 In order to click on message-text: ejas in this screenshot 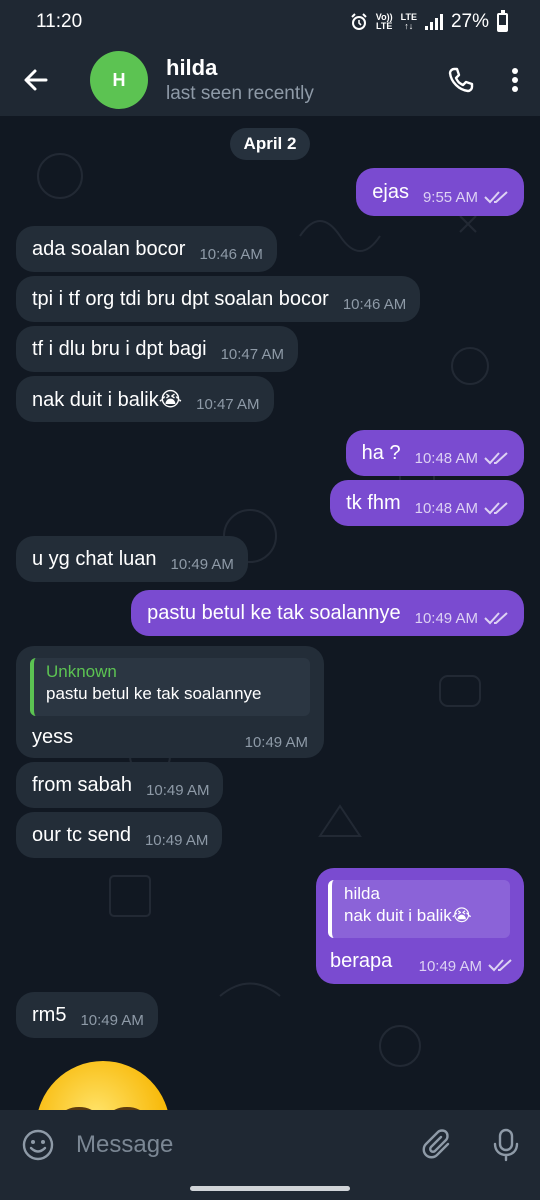, I will do `click(390, 191)`.